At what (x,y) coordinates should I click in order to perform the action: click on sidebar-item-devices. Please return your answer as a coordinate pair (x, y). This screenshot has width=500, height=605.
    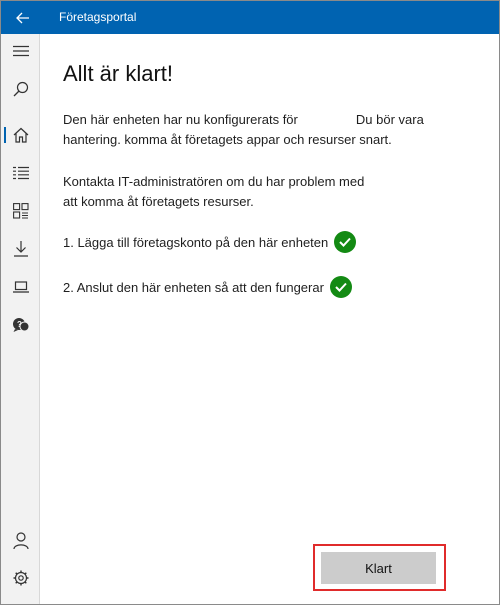
    Looking at the image, I should click on (20, 287).